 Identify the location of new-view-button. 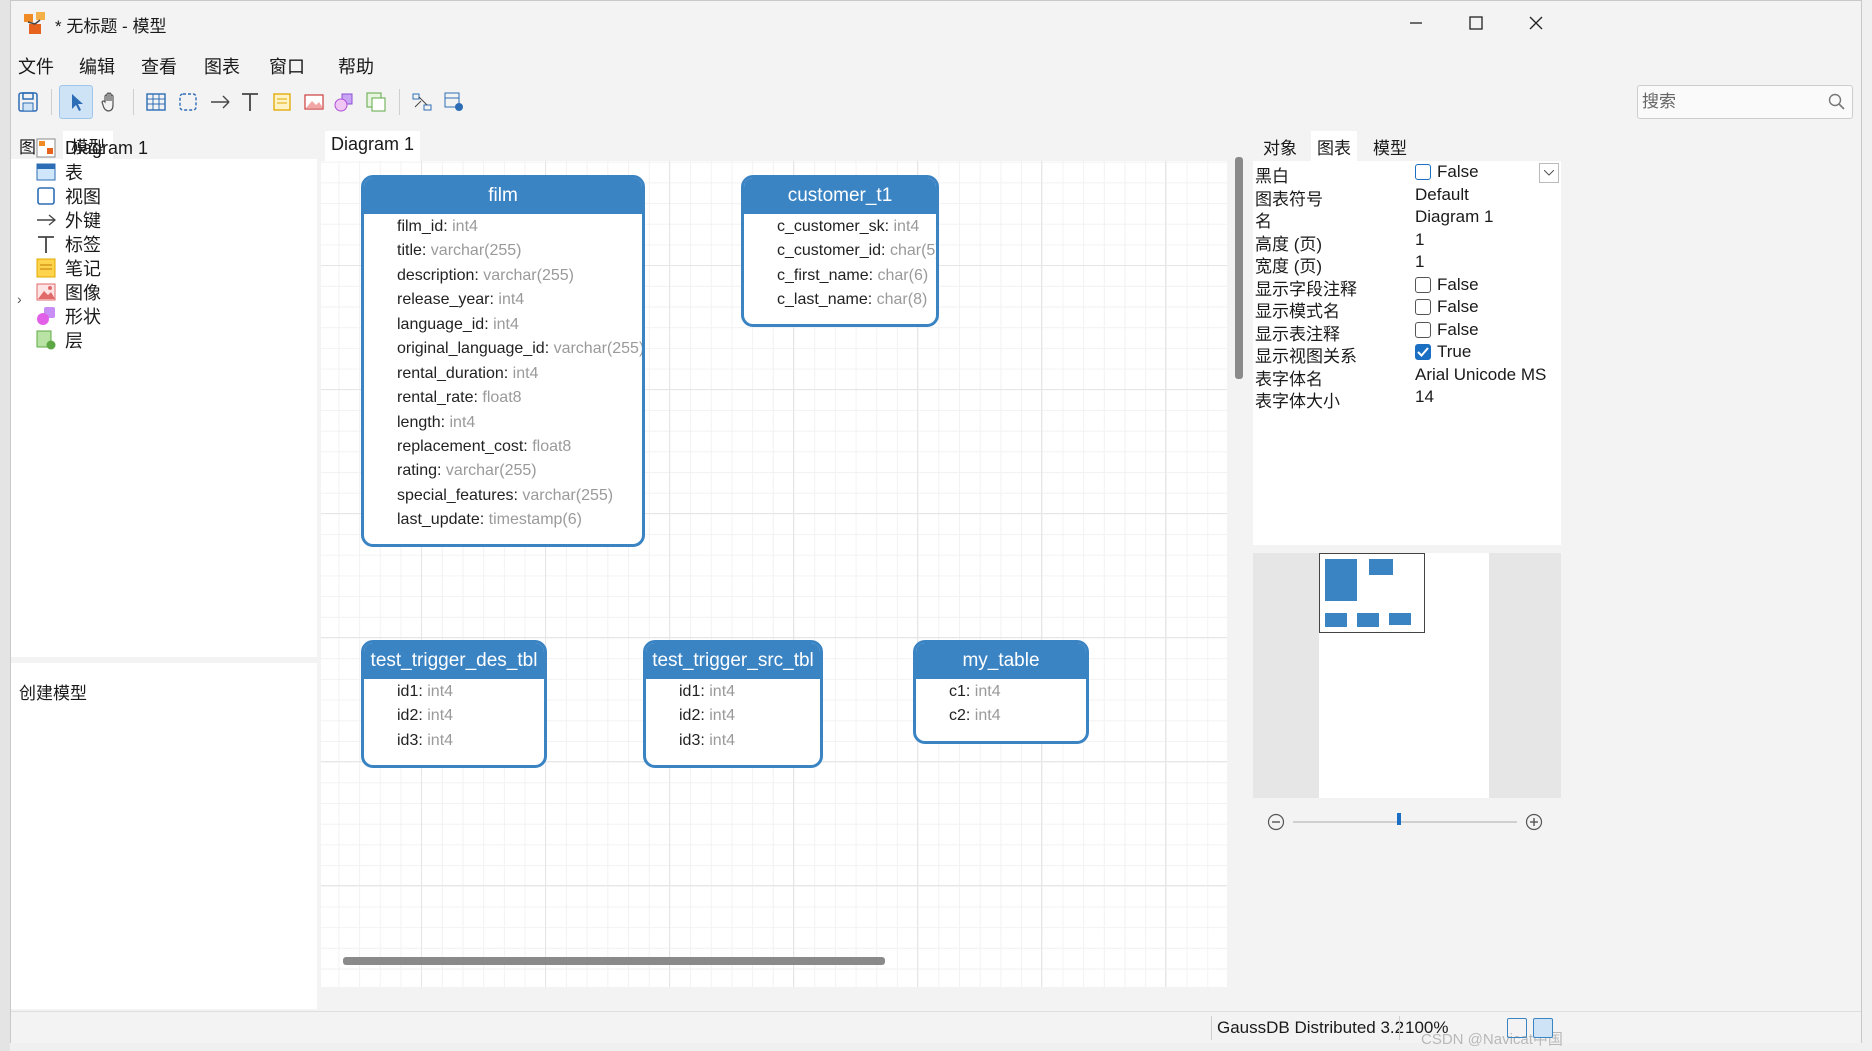
(188, 102).